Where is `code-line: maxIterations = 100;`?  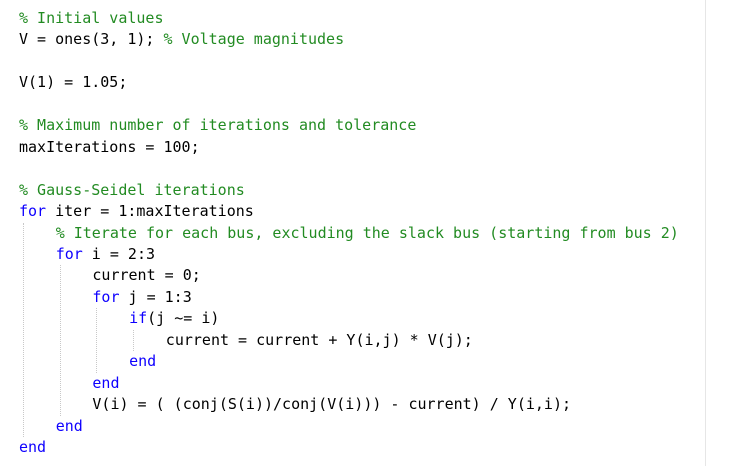 code-line: maxIterations = 100; is located at coordinates (109, 147).